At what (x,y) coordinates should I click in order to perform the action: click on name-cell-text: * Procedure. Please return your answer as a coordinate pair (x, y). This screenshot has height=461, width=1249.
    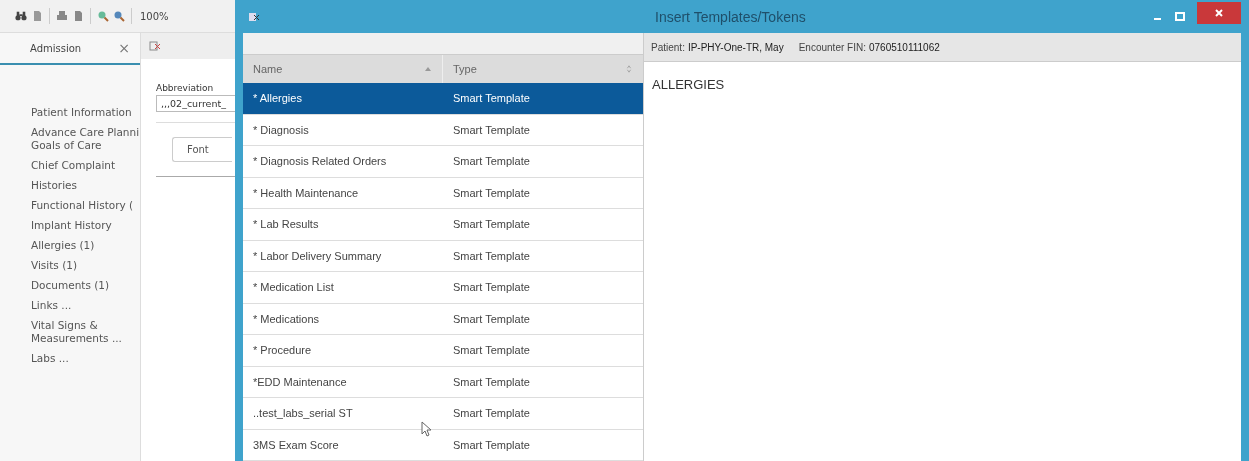
    Looking at the image, I should click on (282, 350).